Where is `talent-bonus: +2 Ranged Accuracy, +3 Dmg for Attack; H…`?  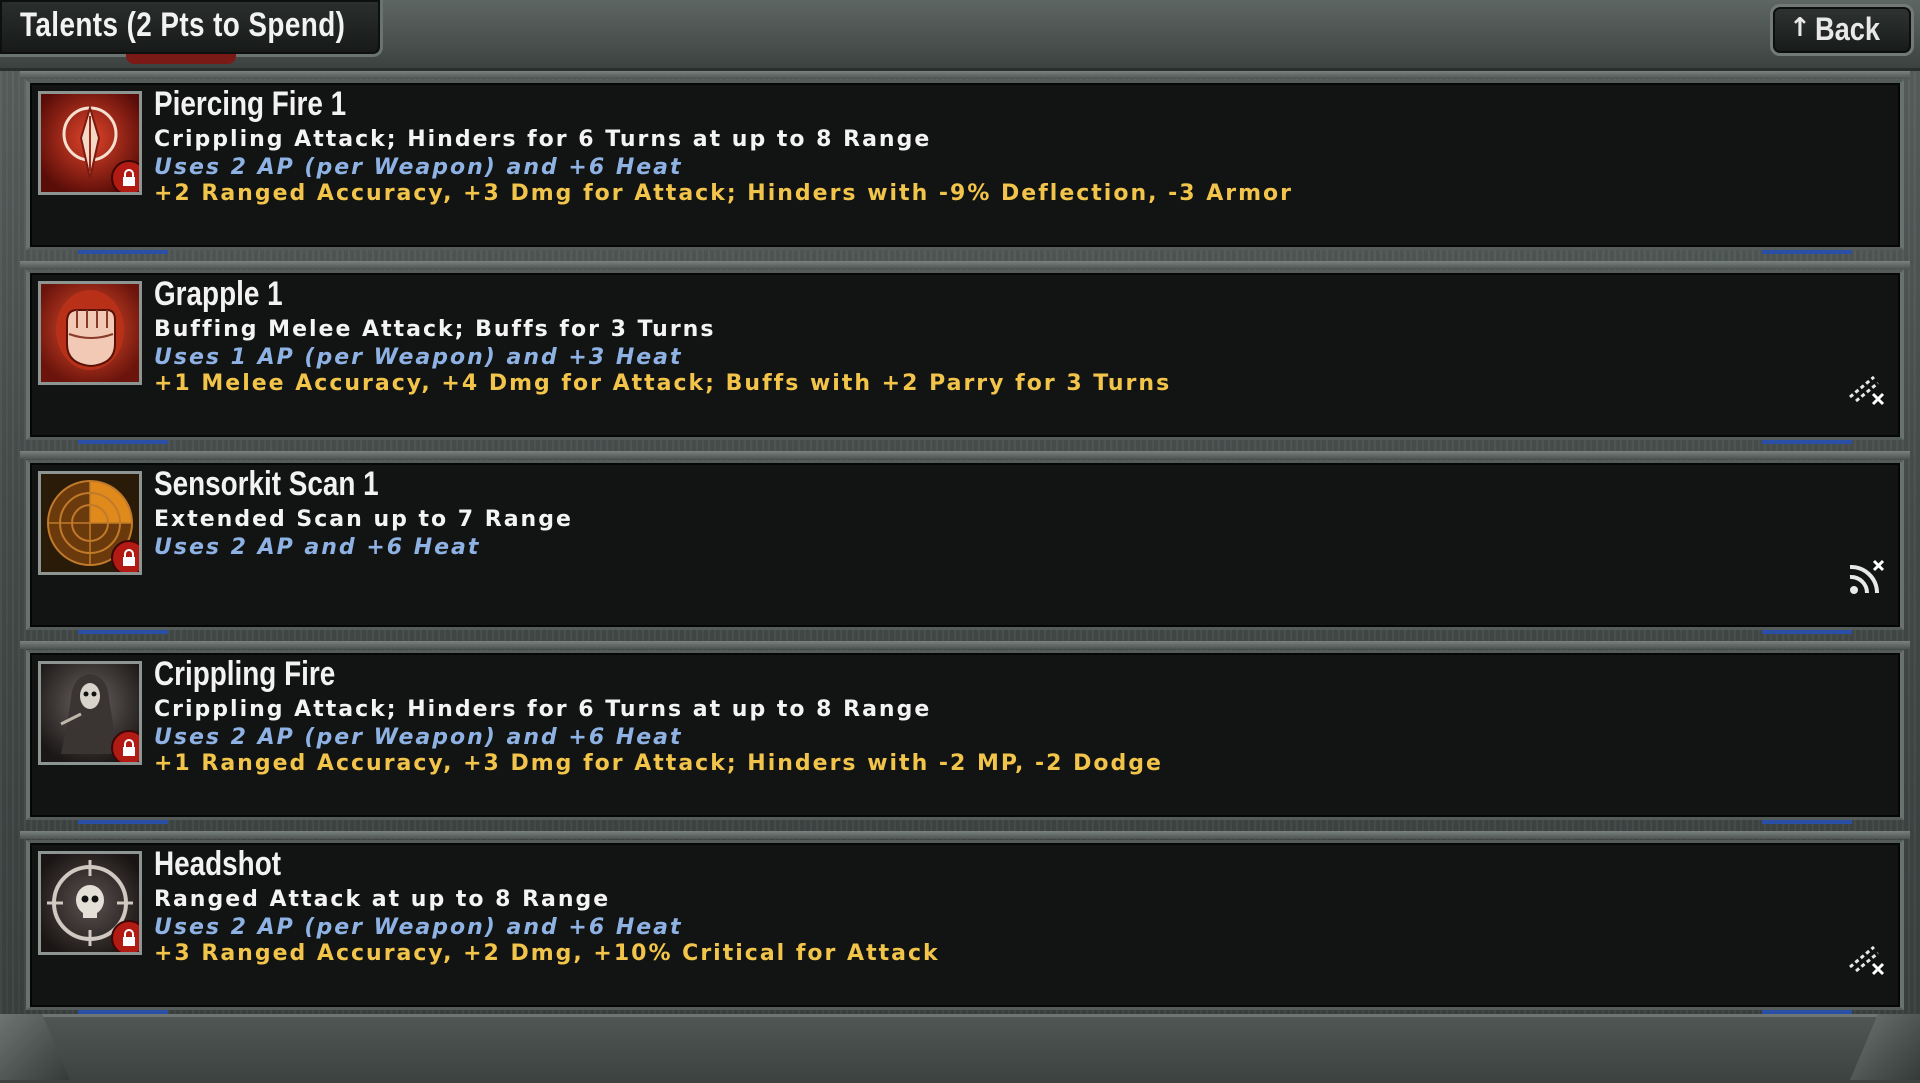
talent-bonus: +2 Ranged Accuracy, +3 Dmg for Attack; H… is located at coordinates (724, 193).